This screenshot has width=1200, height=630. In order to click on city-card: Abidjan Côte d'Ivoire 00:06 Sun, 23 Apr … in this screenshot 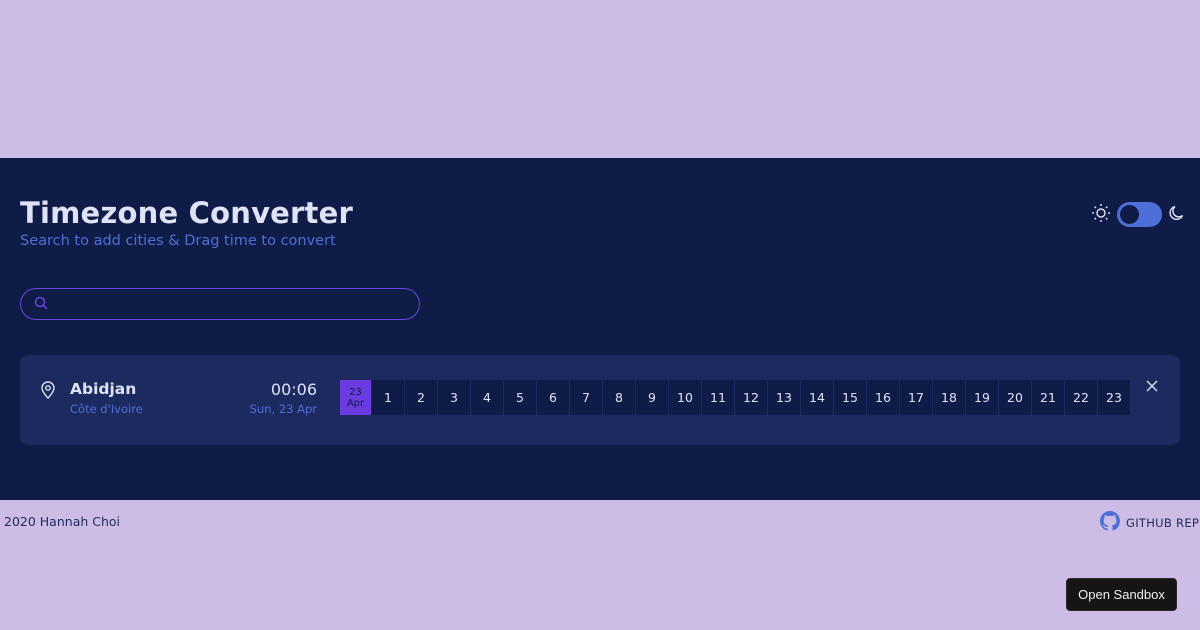, I will do `click(600, 400)`.